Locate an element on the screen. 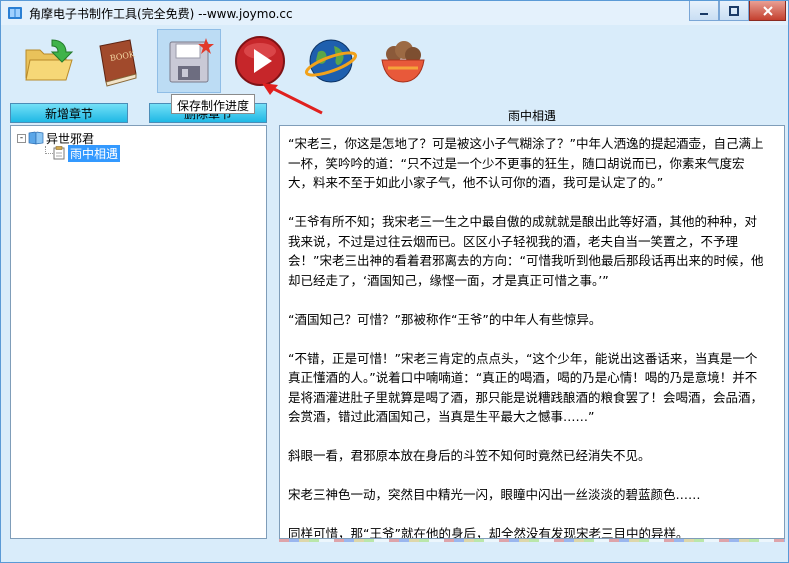 This screenshot has width=789, height=563. maximize-icon is located at coordinates (734, 10).